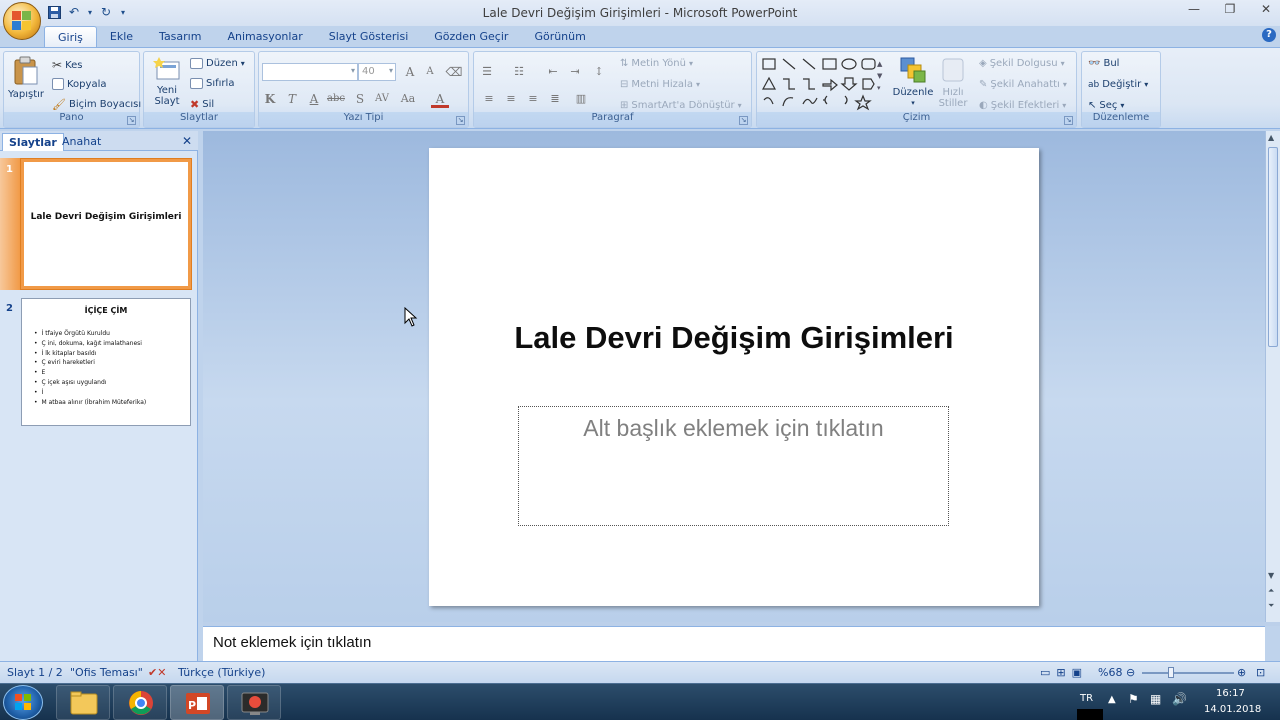  What do you see at coordinates (26, 78) in the screenshot?
I see `paste-button: Yapıştır` at bounding box center [26, 78].